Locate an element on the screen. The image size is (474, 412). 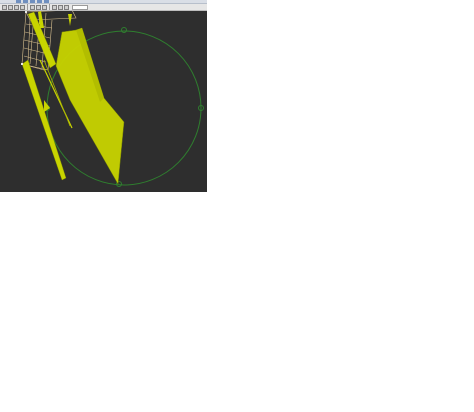
mesh-slab-face is located at coordinates (90, 106).